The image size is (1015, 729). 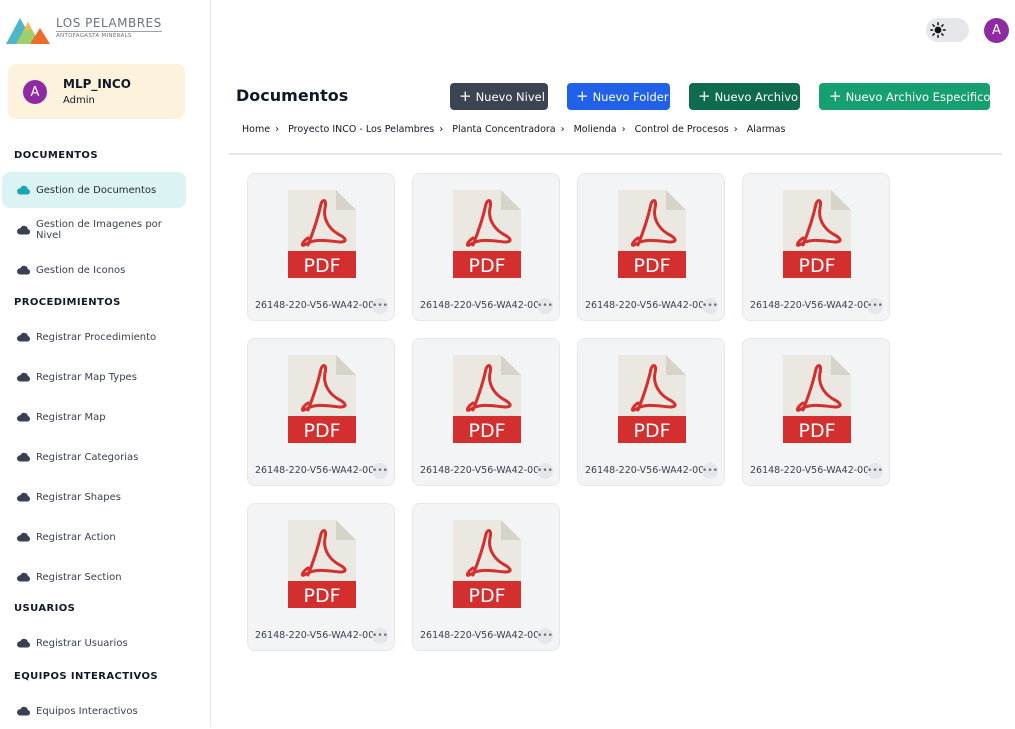 I want to click on sidebar-item-label: Gestion de Iconos, so click(x=81, y=270).